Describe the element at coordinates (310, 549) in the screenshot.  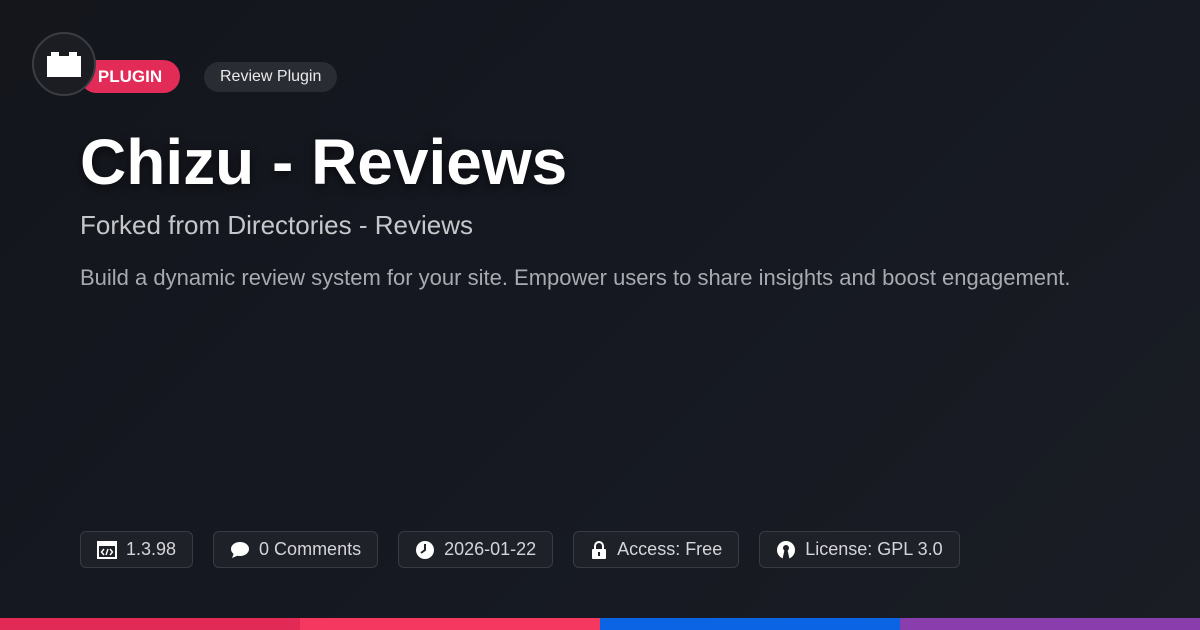
I see `comments-text: 0 Comments` at that location.